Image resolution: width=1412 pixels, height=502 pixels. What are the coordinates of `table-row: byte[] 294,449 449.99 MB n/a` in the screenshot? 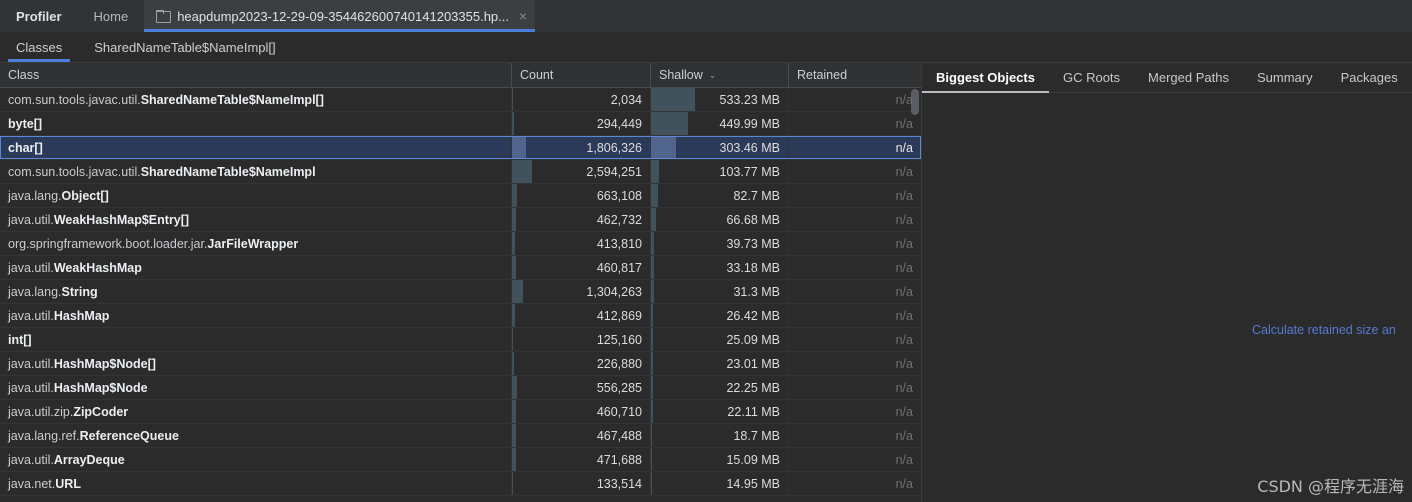 It's located at (460, 124).